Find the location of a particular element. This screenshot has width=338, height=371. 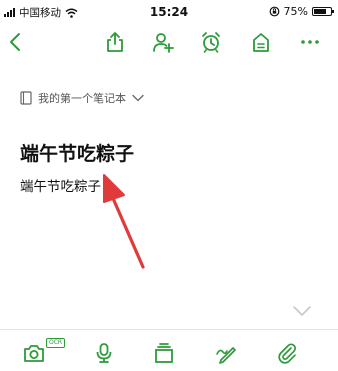

collapse-chevron-icon is located at coordinates (302, 311).